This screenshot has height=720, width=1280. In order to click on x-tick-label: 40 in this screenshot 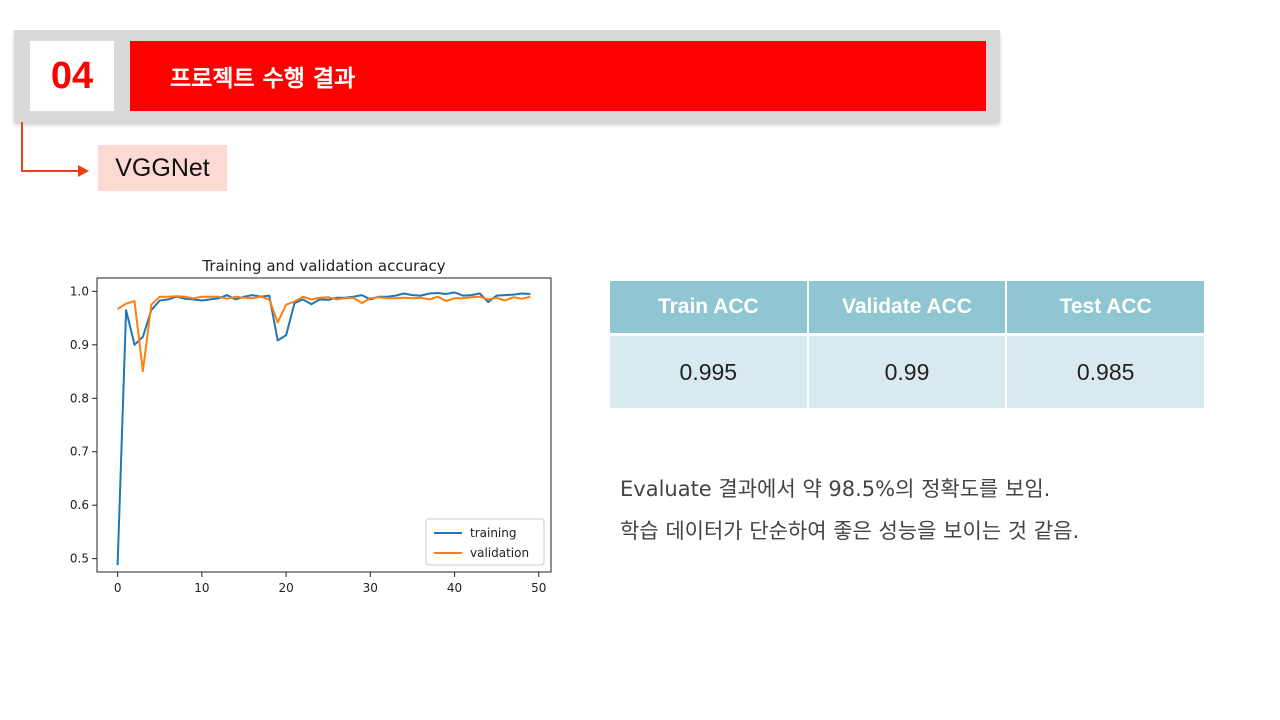, I will do `click(454, 588)`.